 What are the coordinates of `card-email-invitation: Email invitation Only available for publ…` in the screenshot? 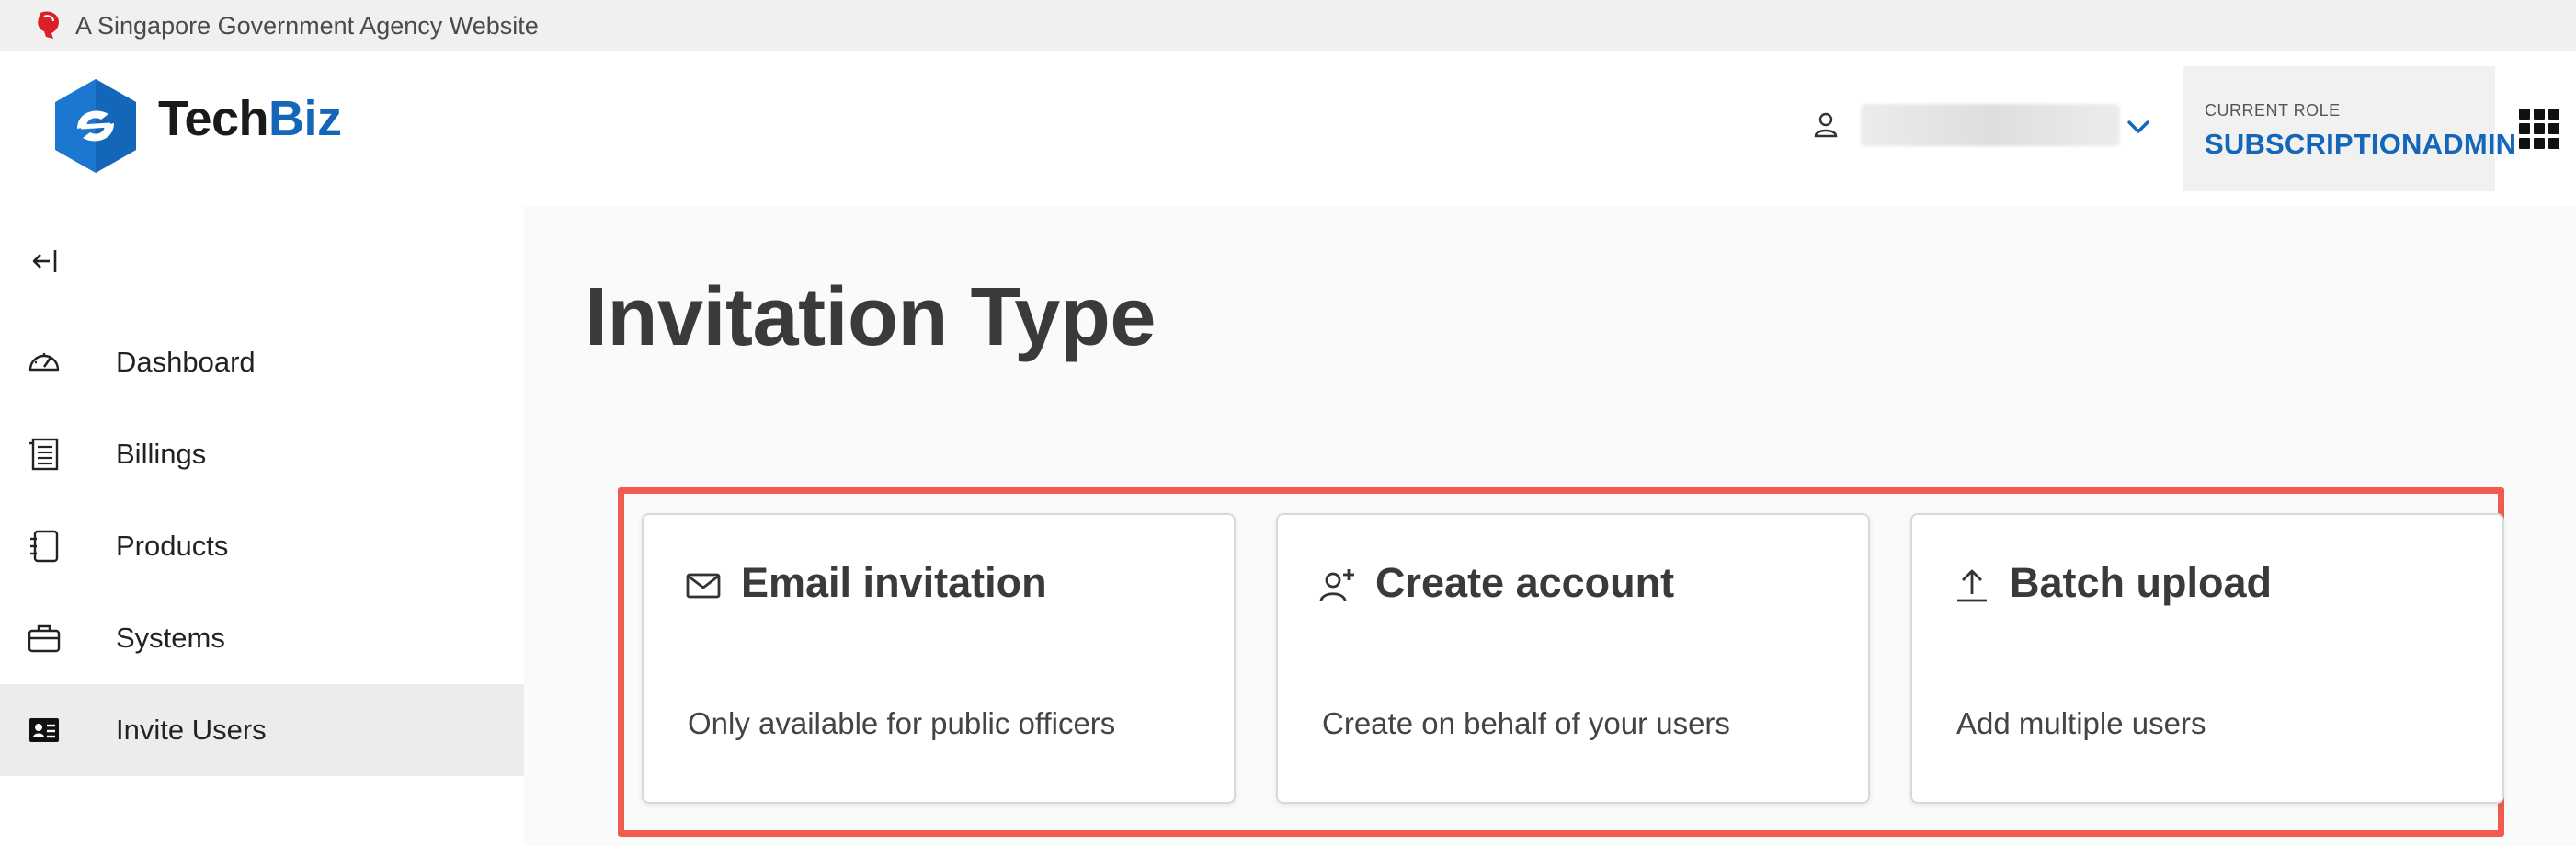 It's located at (939, 658).